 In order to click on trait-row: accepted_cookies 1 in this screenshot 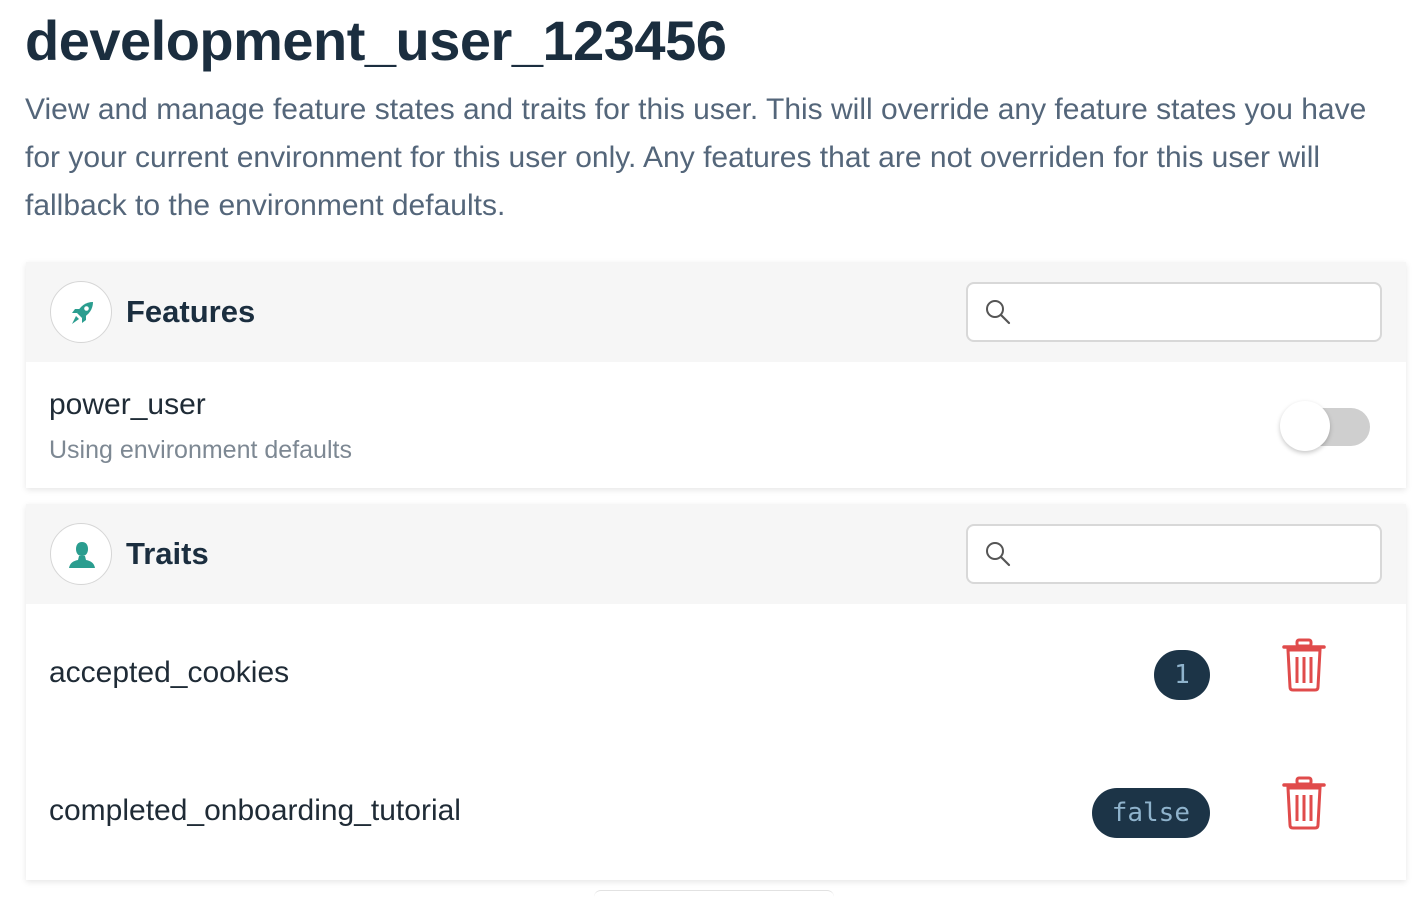, I will do `click(716, 674)`.